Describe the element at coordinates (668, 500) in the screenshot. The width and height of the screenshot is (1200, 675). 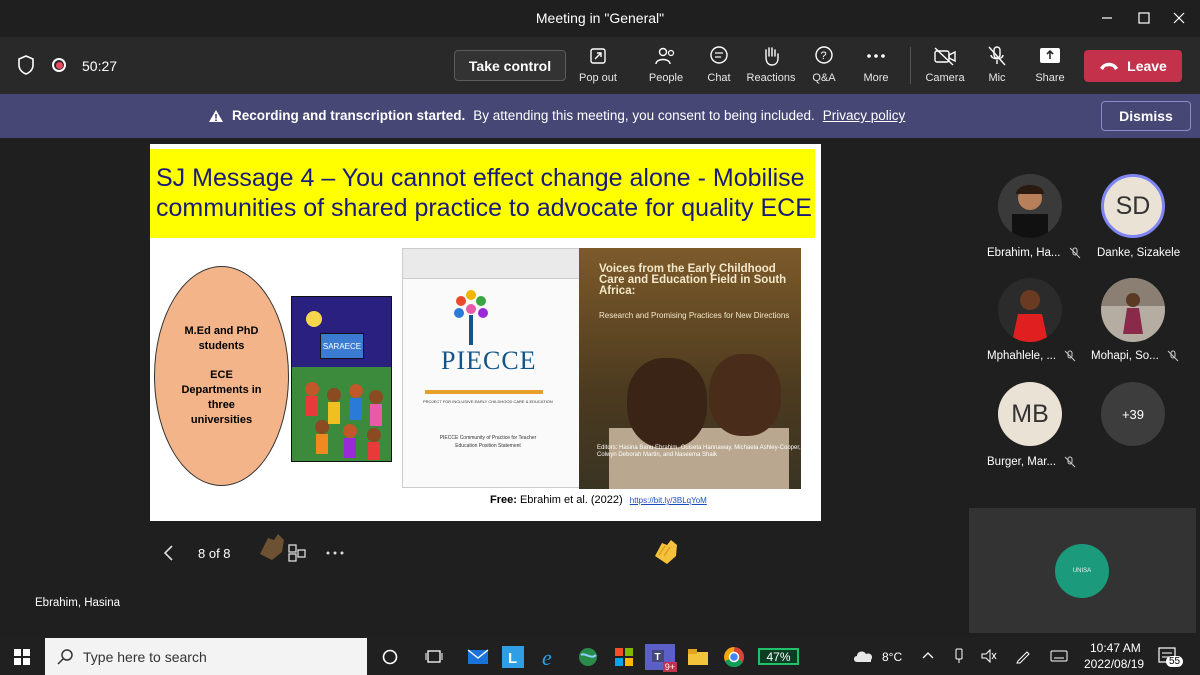
I see `citation-link: https://bit.ly/3BLqYoM` at that location.